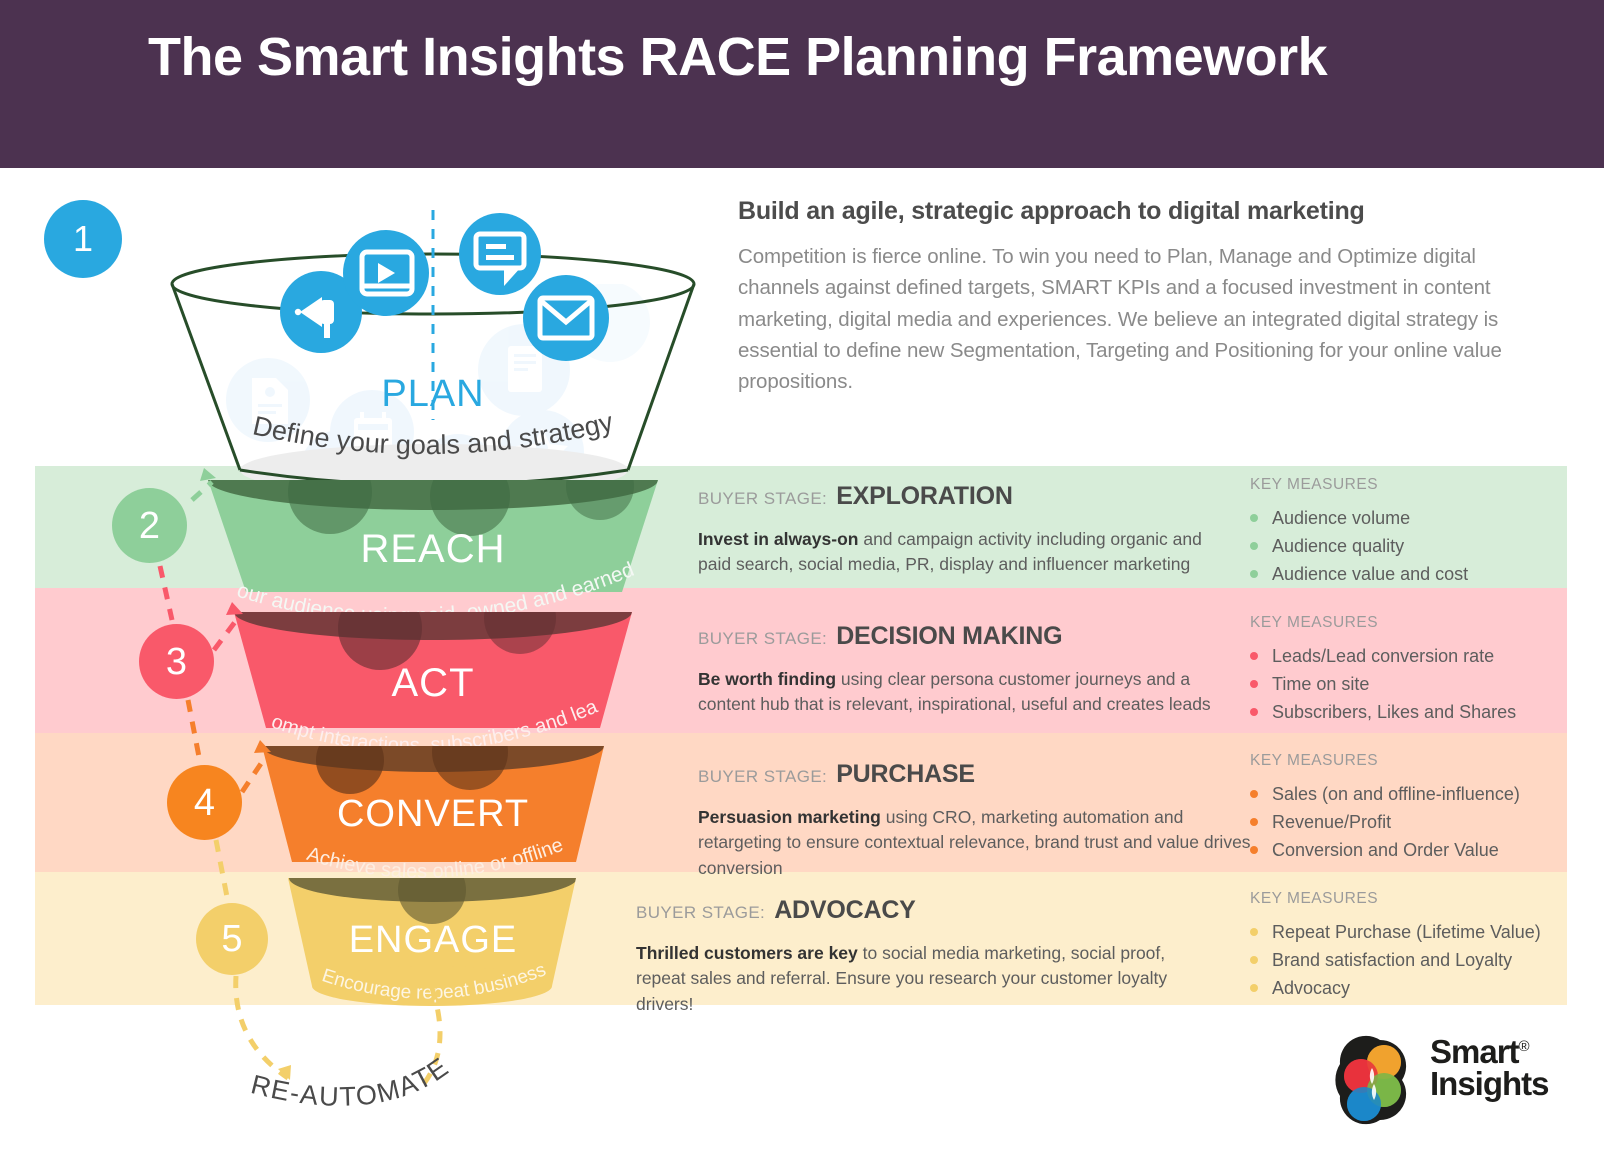 This screenshot has width=1604, height=1160. Describe the element at coordinates (747, 953) in the screenshot. I see `row-desc-bold: Thrilled customers are key` at that location.